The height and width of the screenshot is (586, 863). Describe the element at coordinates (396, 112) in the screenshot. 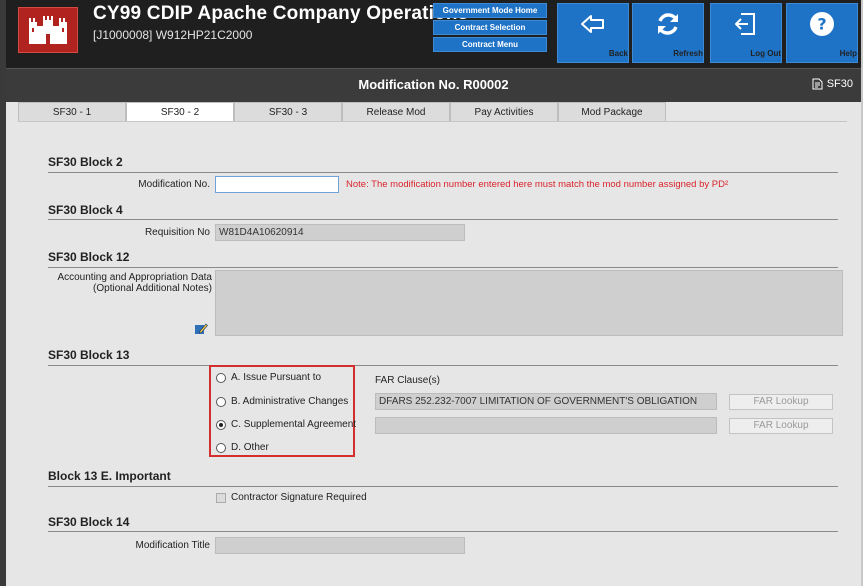

I see `tab-release-mod: Release Mod` at that location.